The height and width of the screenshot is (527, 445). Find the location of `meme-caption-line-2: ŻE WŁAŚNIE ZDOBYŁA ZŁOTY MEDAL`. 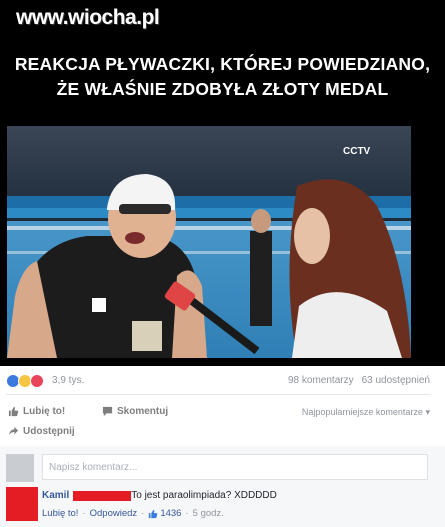

meme-caption-line-2: ŻE WŁAŚNIE ZDOBYŁA ZŁOTY MEDAL is located at coordinates (222, 89).